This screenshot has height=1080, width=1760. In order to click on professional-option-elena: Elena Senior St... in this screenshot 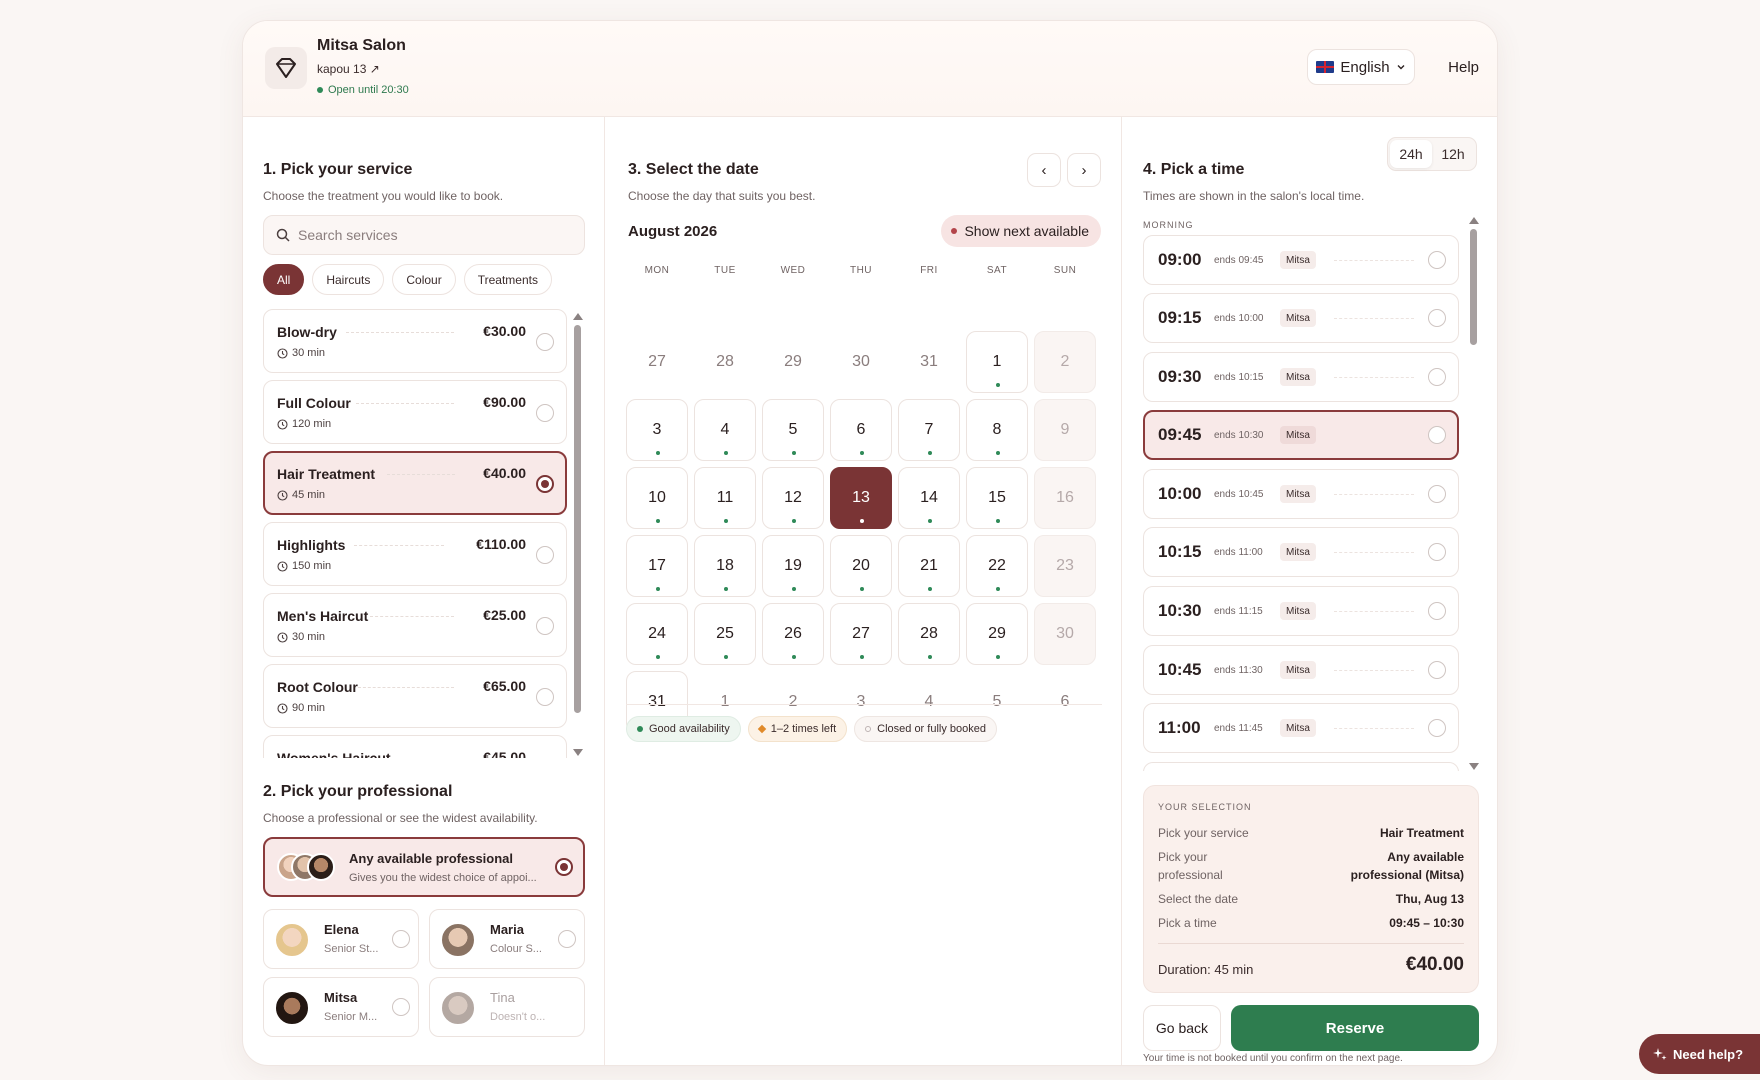, I will do `click(341, 939)`.